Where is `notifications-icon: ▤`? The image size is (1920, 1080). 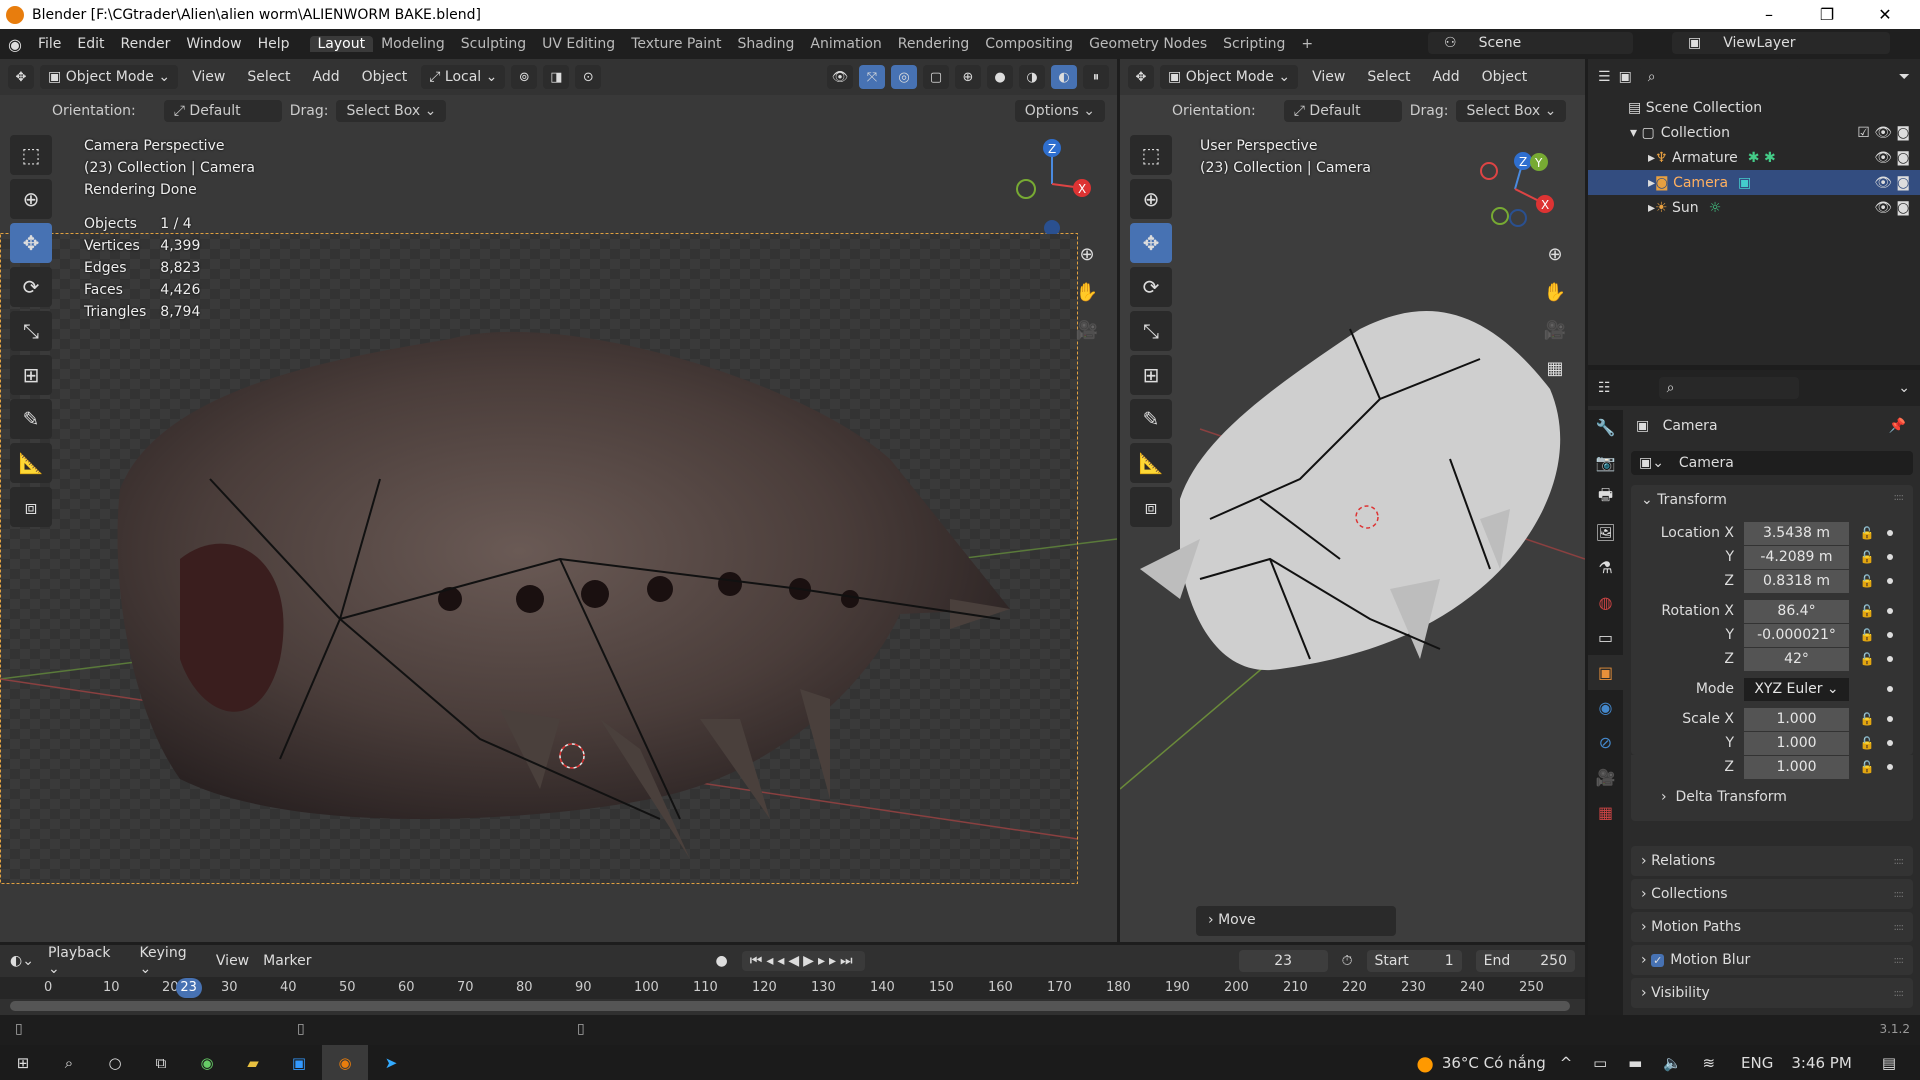 notifications-icon: ▤ is located at coordinates (1889, 1063).